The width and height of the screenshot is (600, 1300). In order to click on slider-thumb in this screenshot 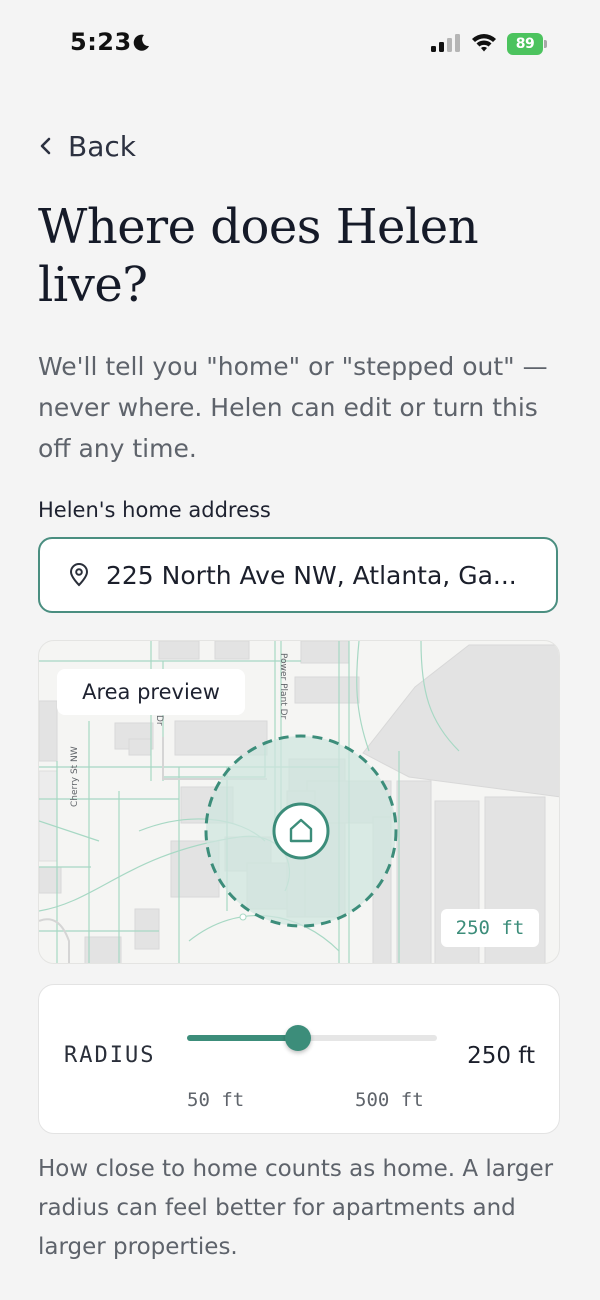, I will do `click(298, 1038)`.